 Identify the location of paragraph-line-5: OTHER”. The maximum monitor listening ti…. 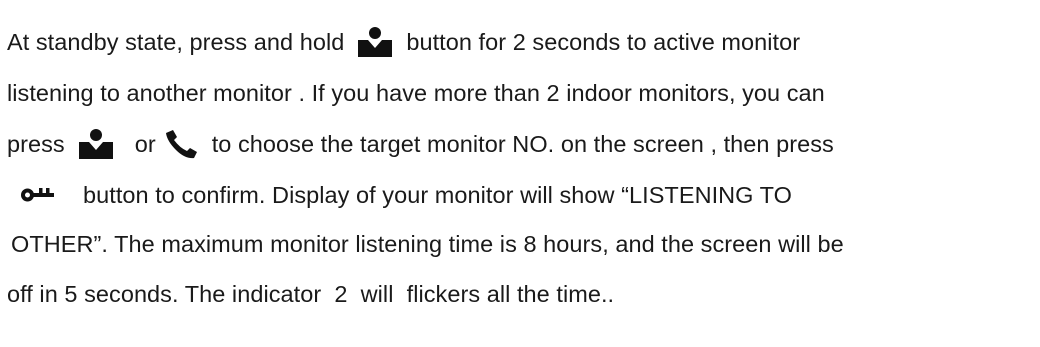
(425, 244).